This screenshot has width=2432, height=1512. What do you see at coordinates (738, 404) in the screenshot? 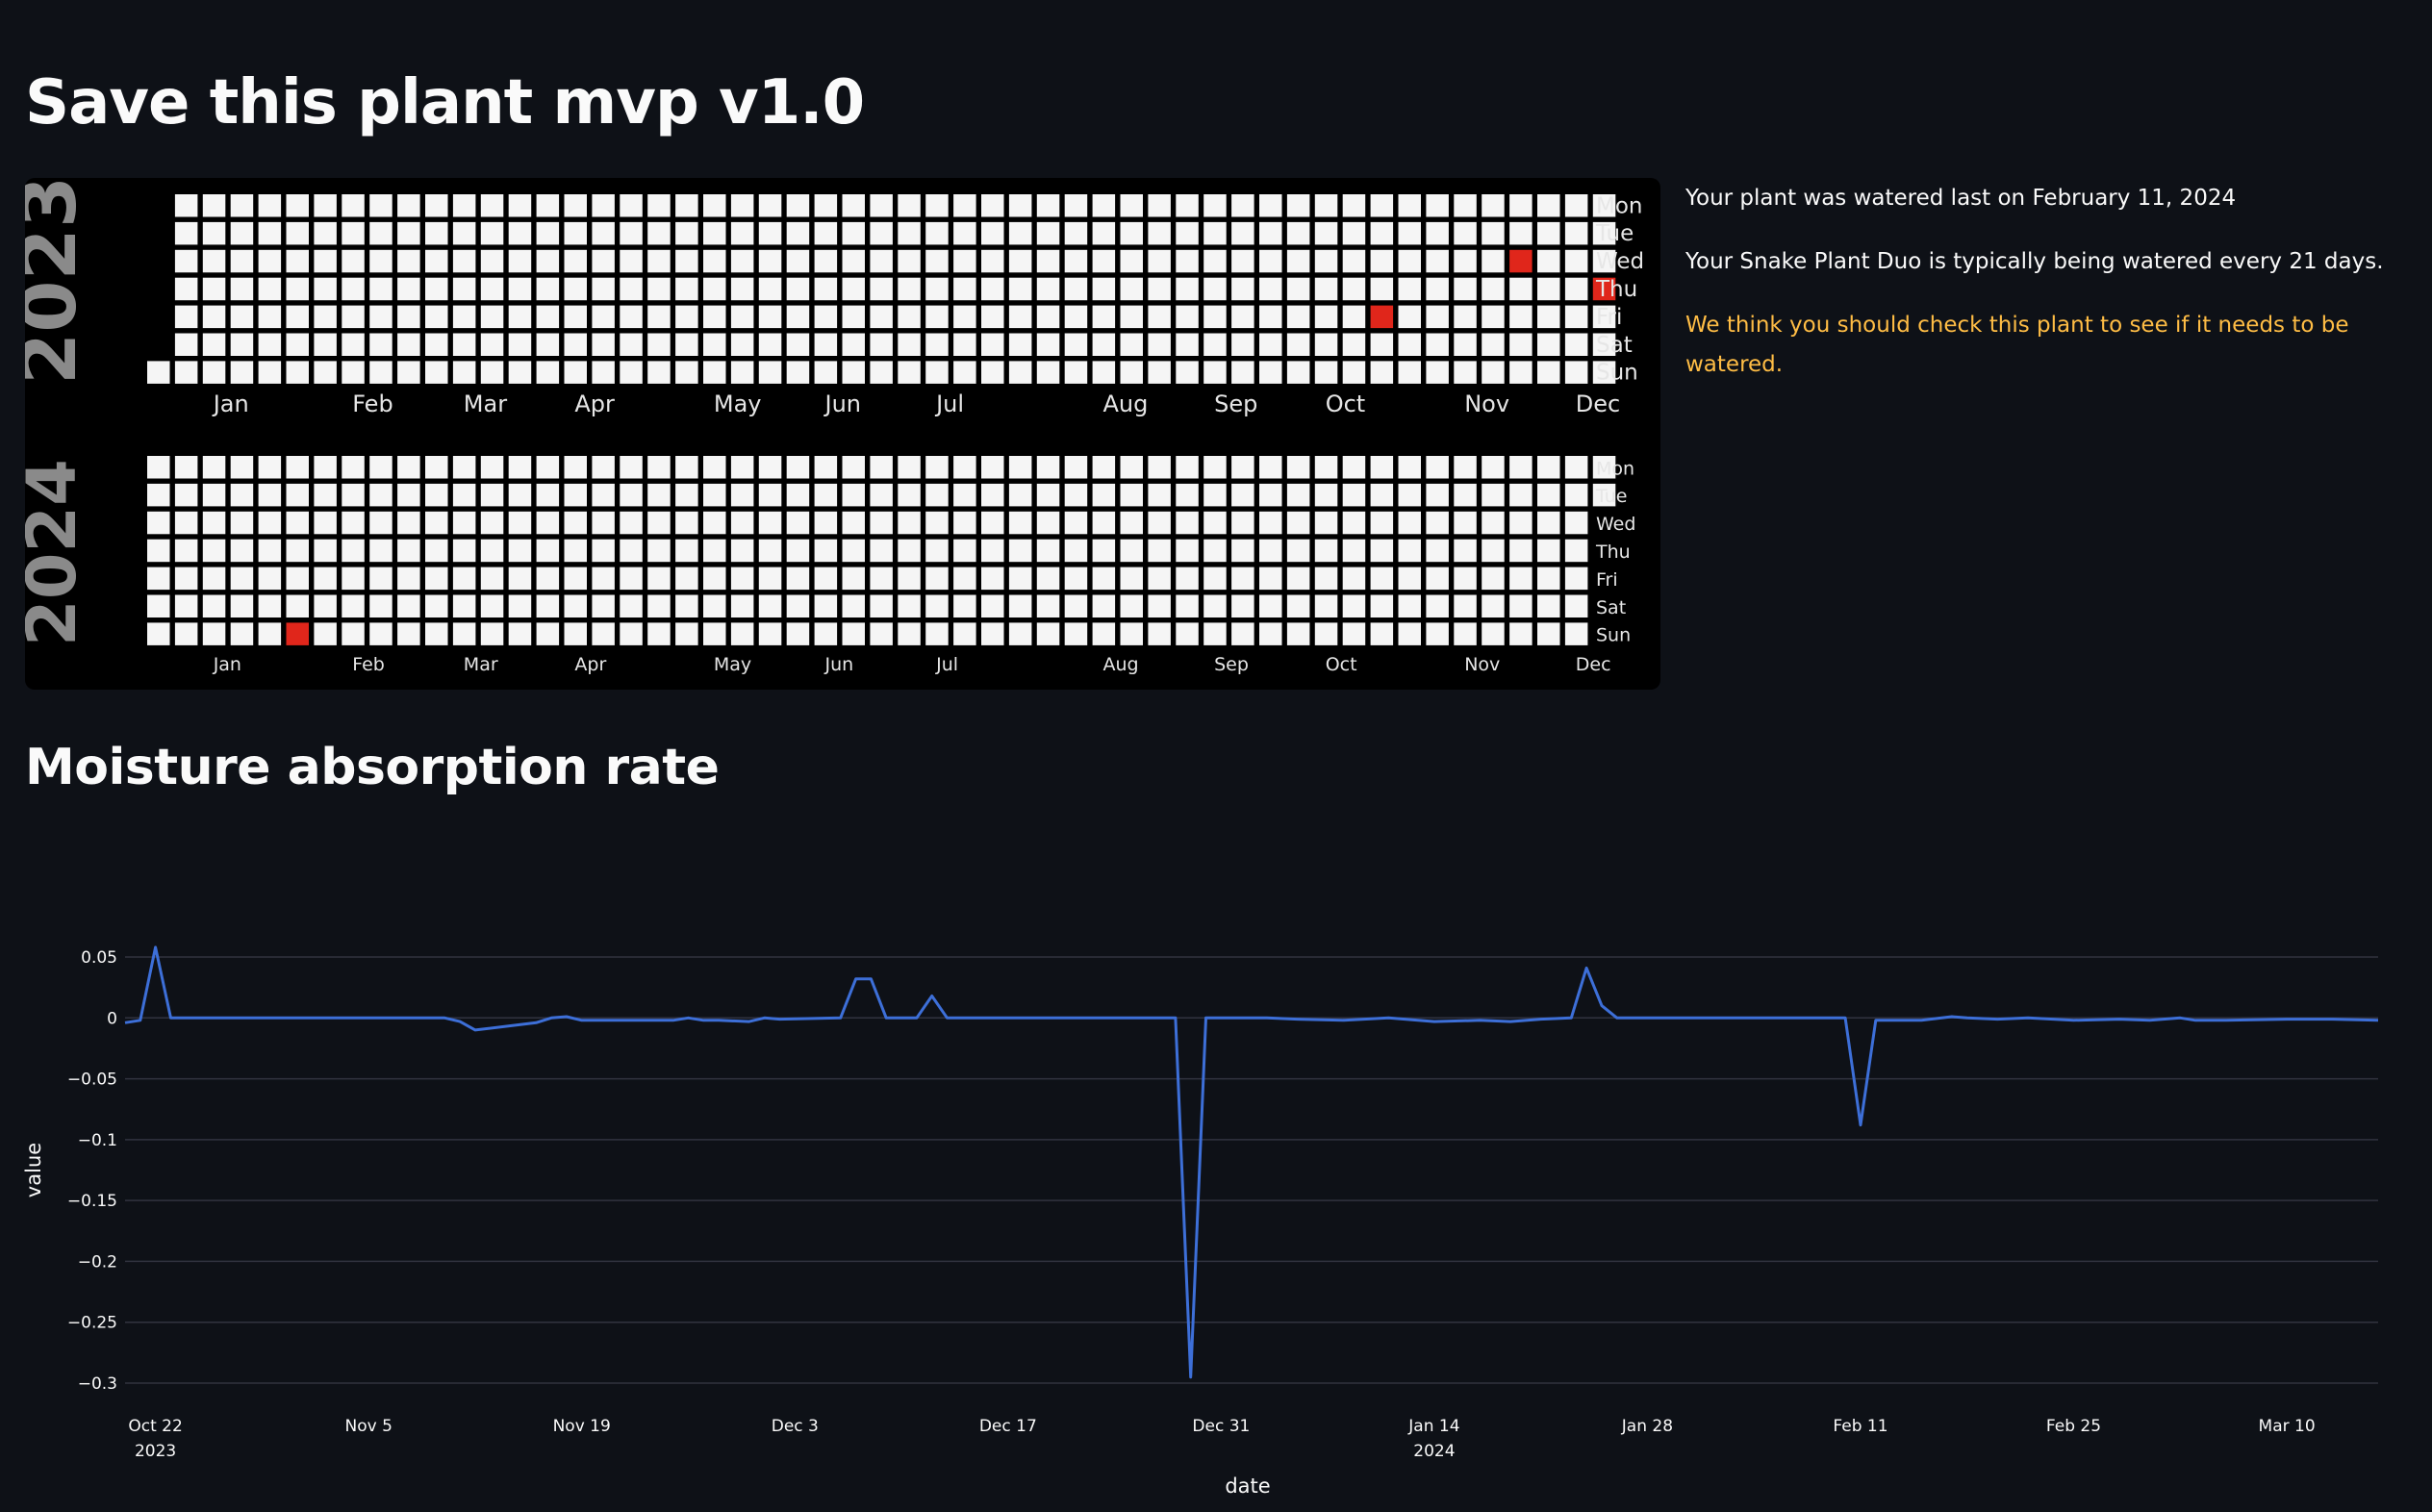
I see `month-label: May` at bounding box center [738, 404].